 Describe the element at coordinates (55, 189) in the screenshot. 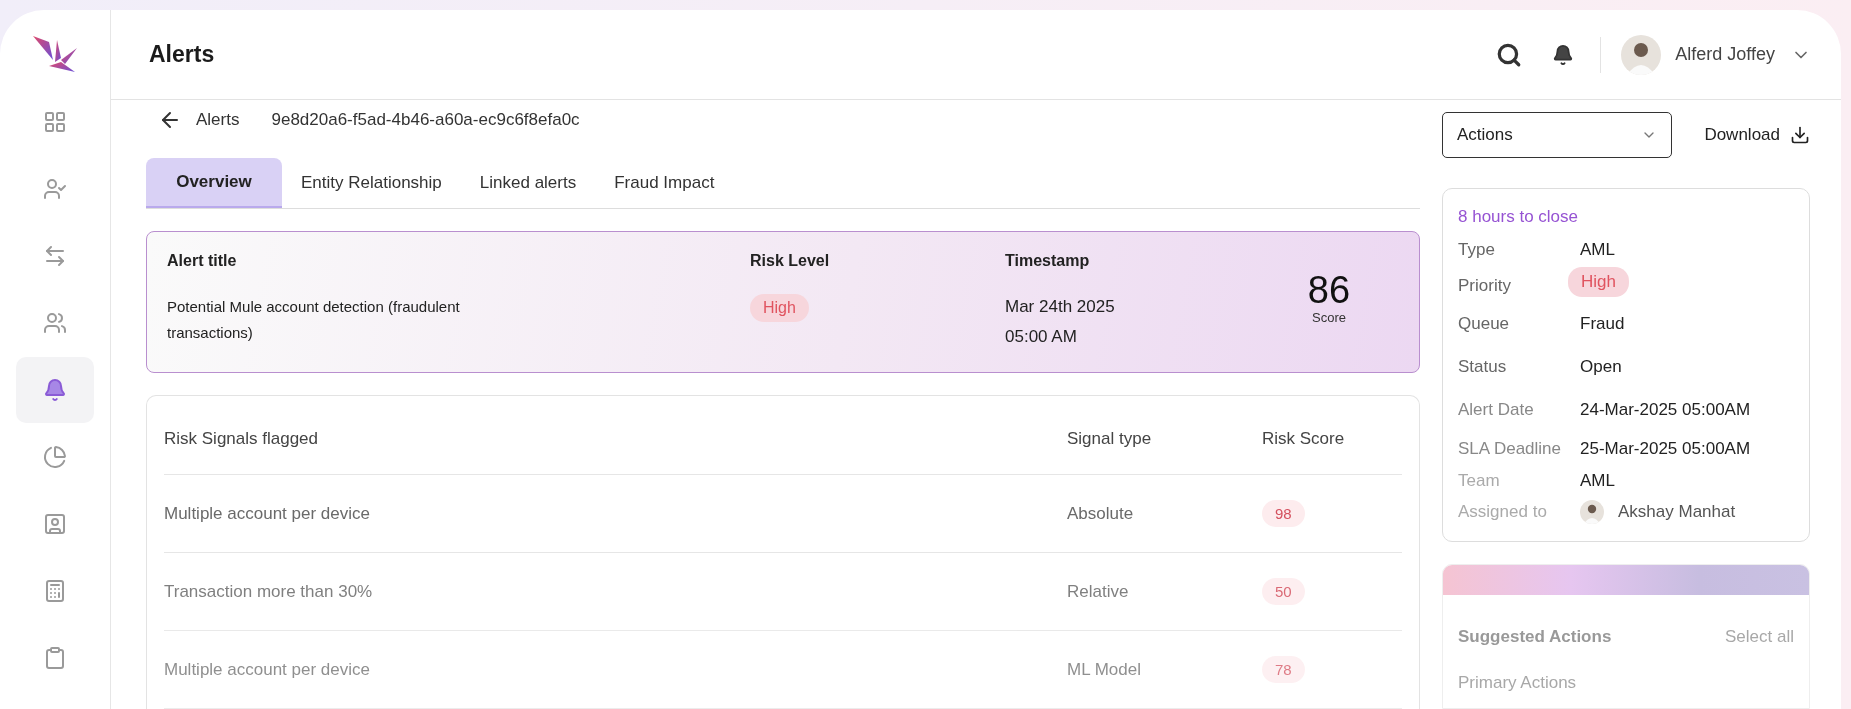

I see `user-check-icon` at that location.